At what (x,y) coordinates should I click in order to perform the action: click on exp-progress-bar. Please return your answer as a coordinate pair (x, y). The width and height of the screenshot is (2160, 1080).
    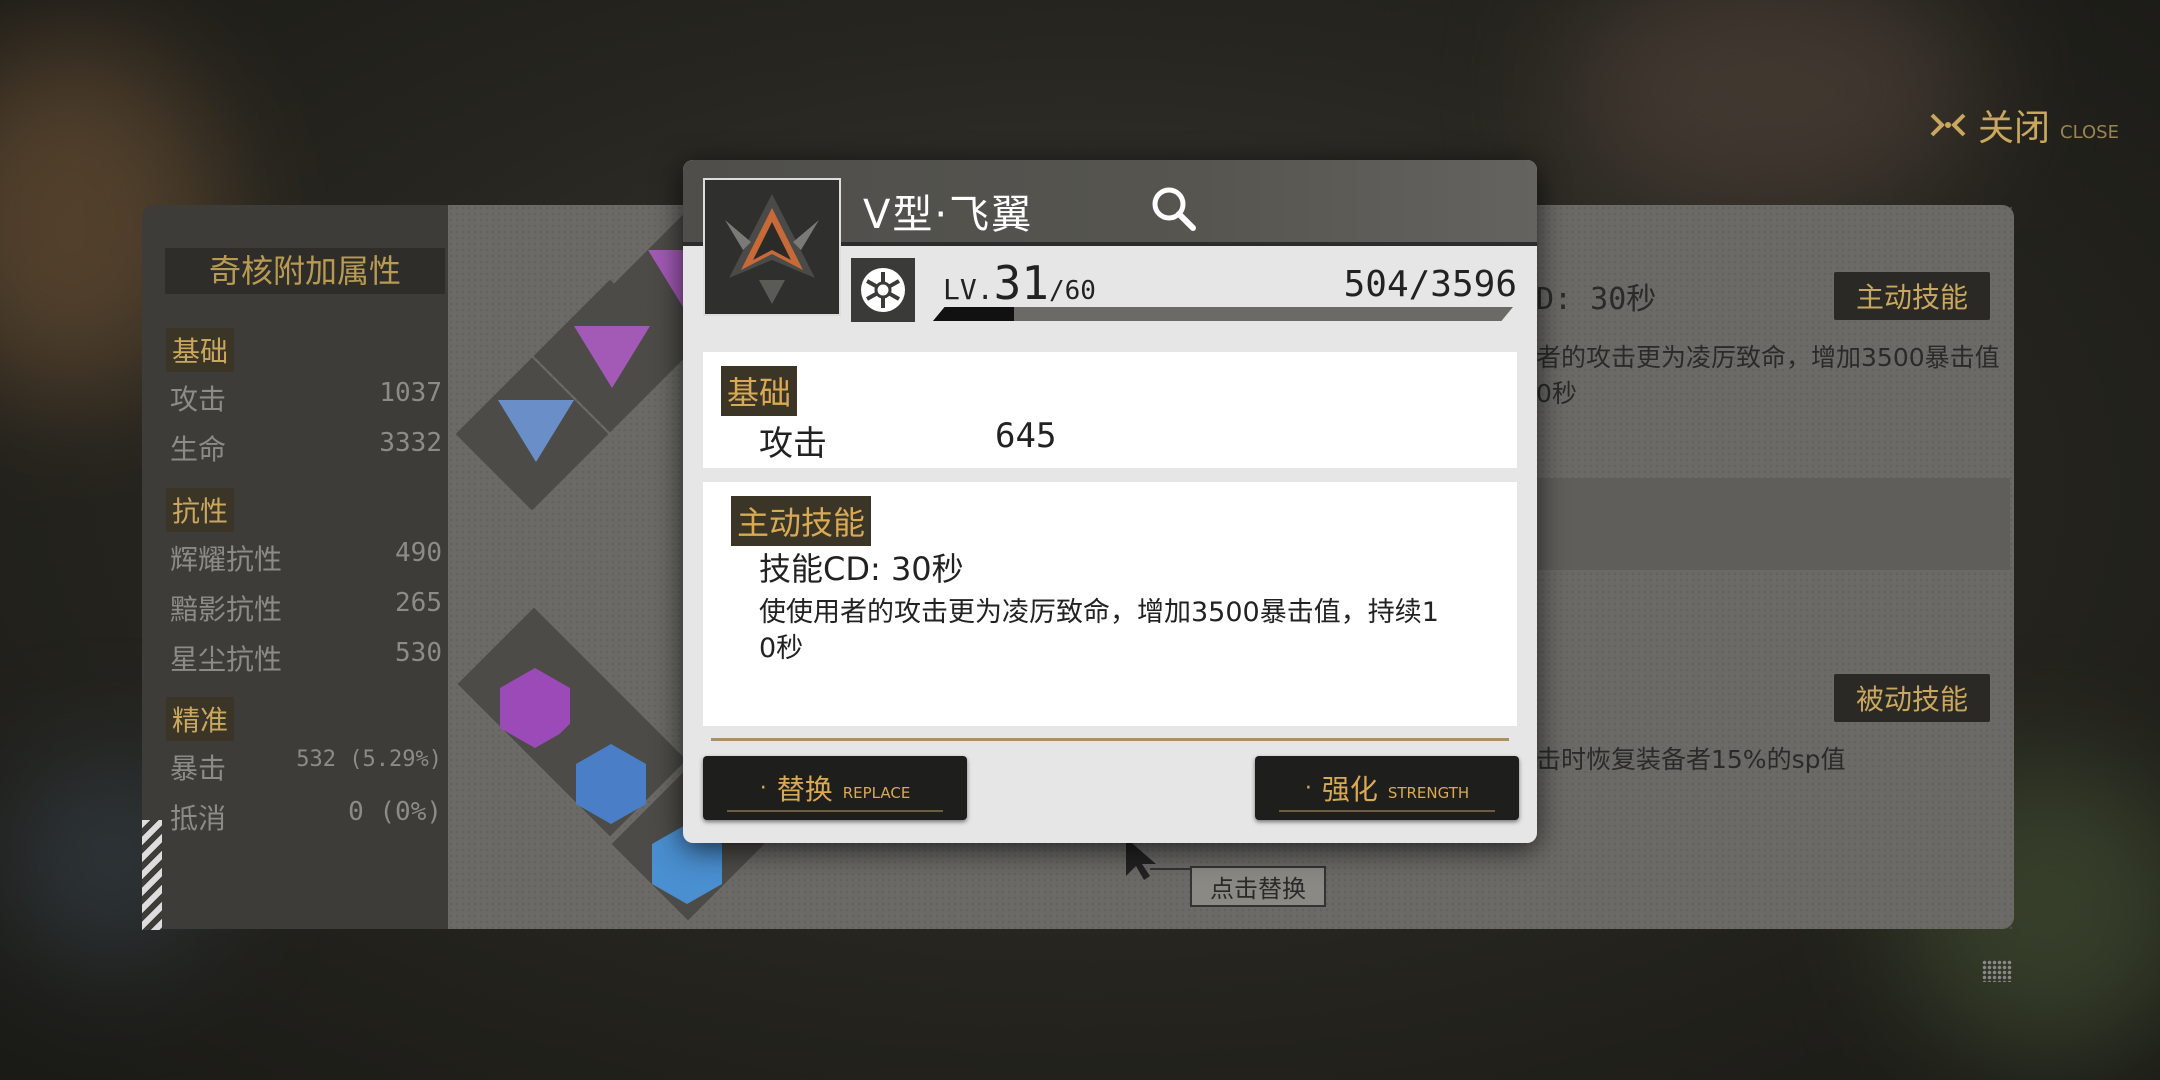
    Looking at the image, I should click on (1223, 314).